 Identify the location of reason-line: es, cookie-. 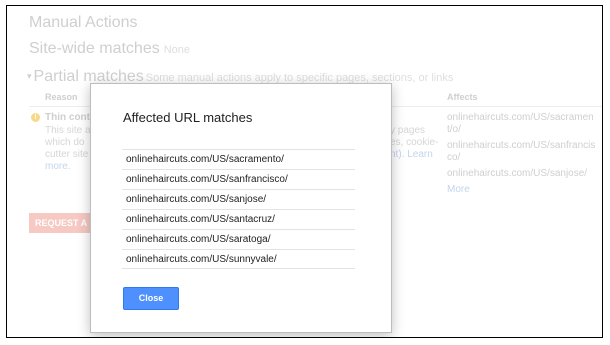
(414, 142).